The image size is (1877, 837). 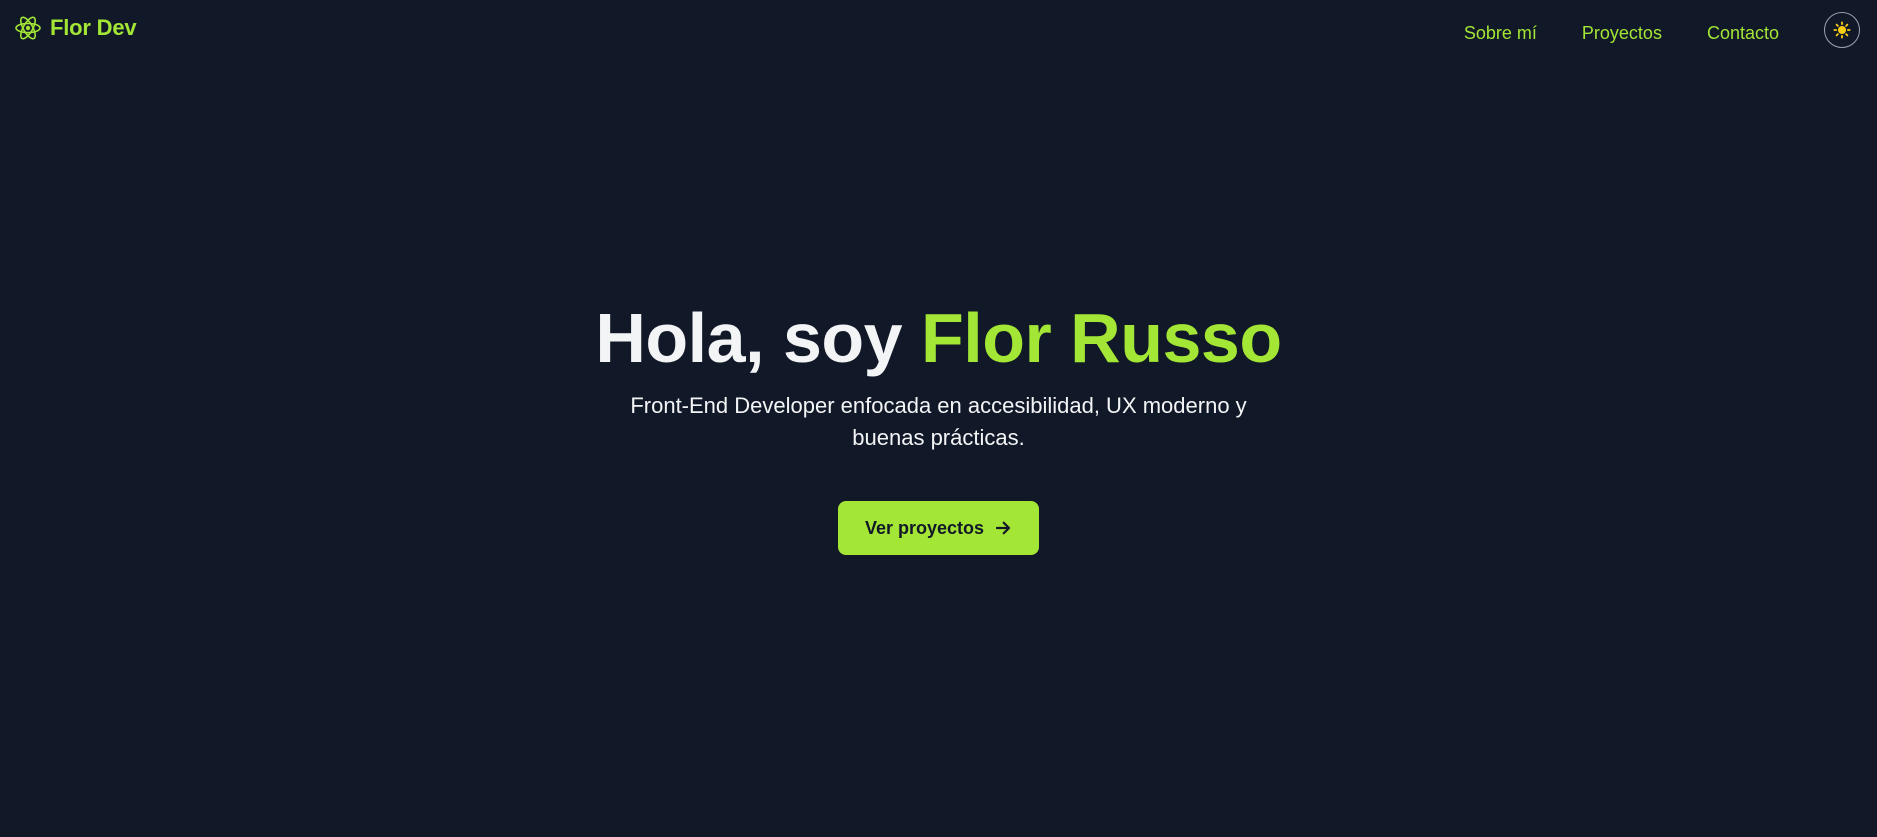 I want to click on nav-link-proyectos: Proyectos, so click(x=1622, y=33).